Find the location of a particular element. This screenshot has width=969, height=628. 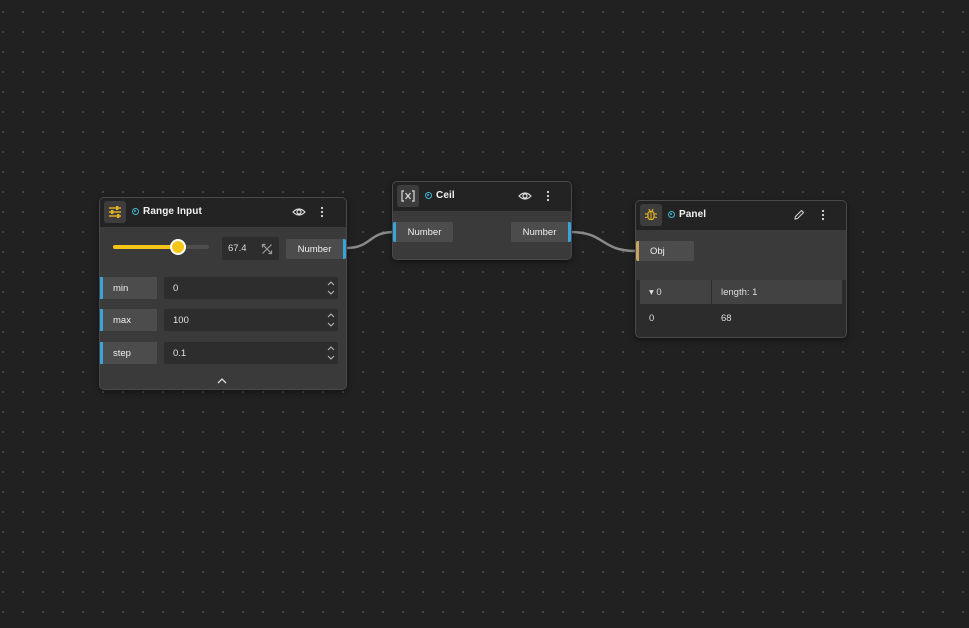

step-spinner-icon is located at coordinates (331, 353).